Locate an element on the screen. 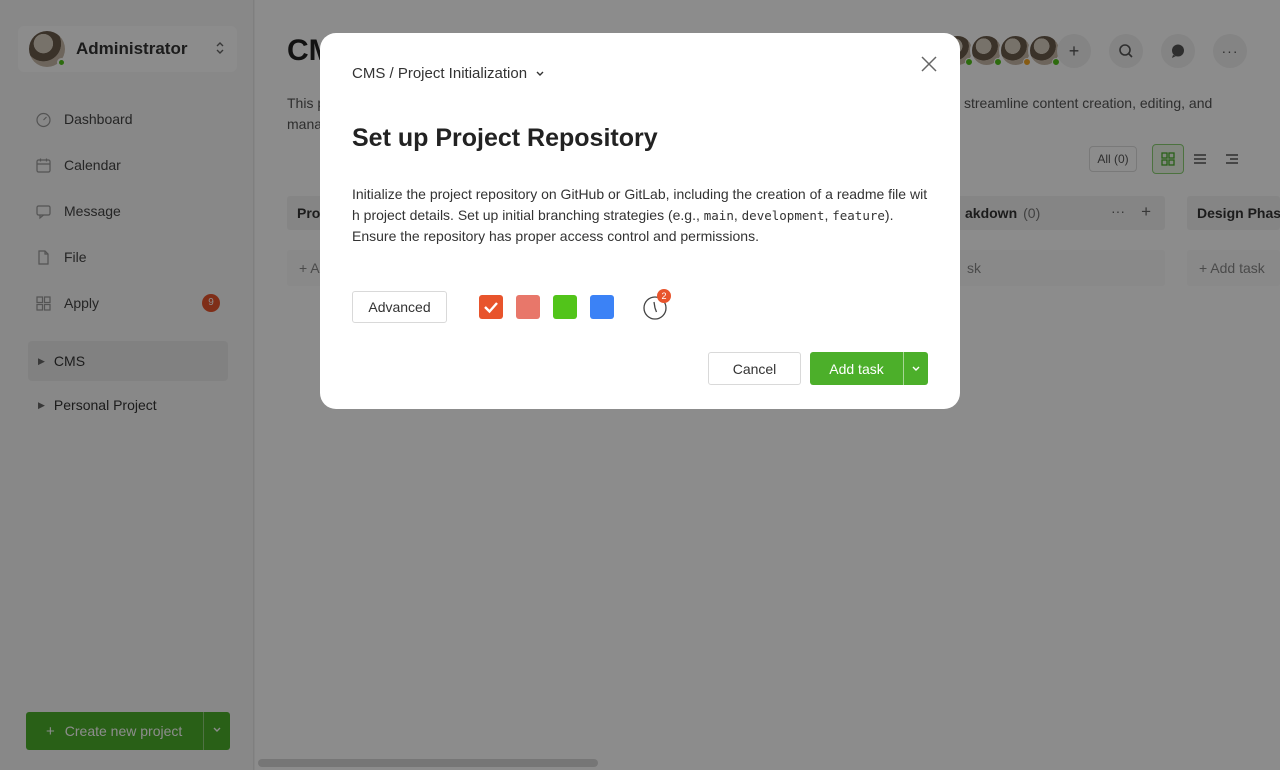 This screenshot has width=1280, height=770. code-main: main is located at coordinates (718, 215).